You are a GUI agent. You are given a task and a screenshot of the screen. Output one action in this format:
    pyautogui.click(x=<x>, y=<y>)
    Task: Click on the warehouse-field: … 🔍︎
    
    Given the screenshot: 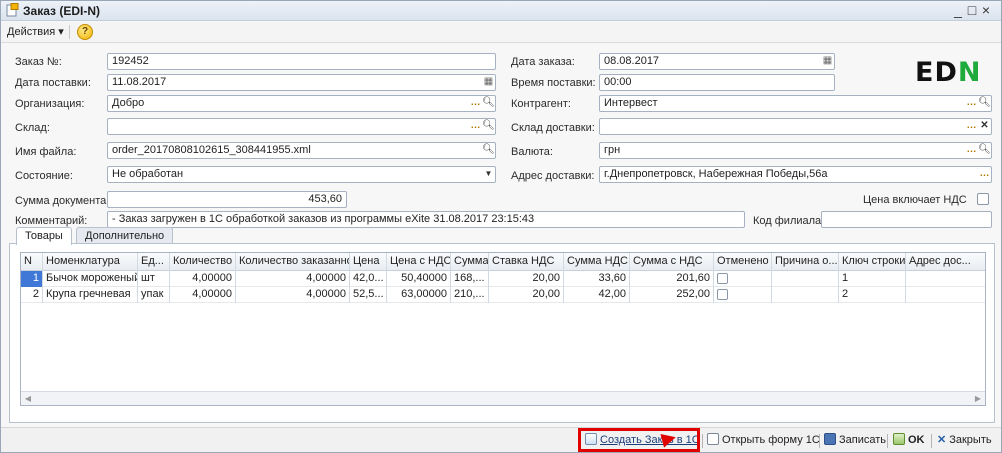 What is the action you would take?
    pyautogui.click(x=301, y=126)
    